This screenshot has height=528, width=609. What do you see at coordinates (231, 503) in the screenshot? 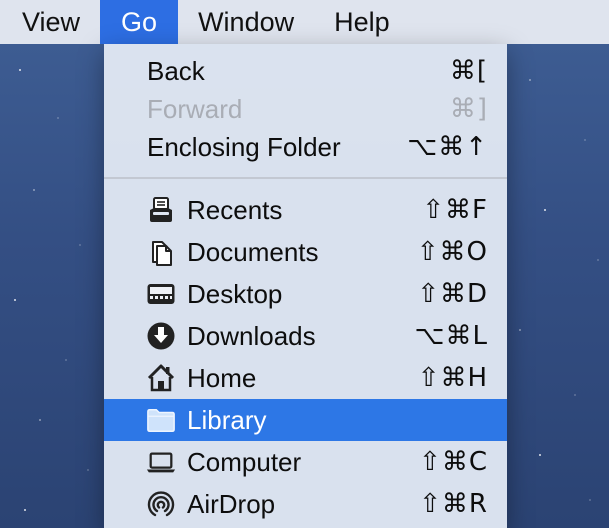
I see `menu-item-label: AirDrop` at bounding box center [231, 503].